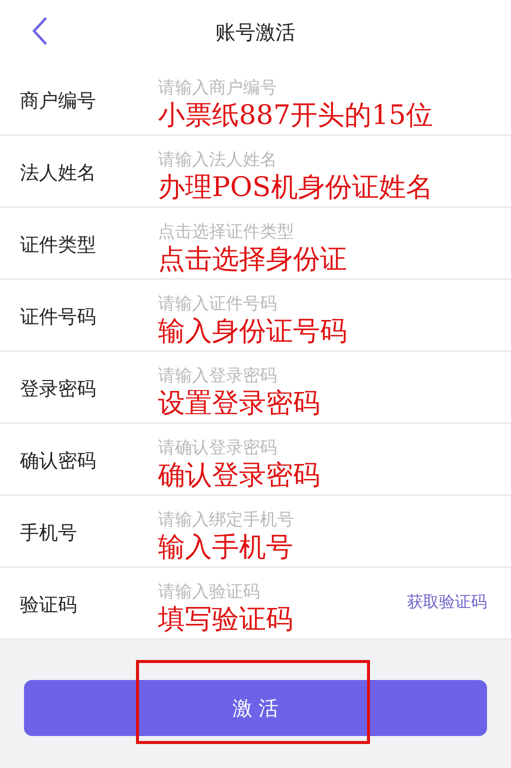 This screenshot has height=768, width=511. Describe the element at coordinates (295, 188) in the screenshot. I see `annotation-text: 办理POS机身份证姓名` at that location.